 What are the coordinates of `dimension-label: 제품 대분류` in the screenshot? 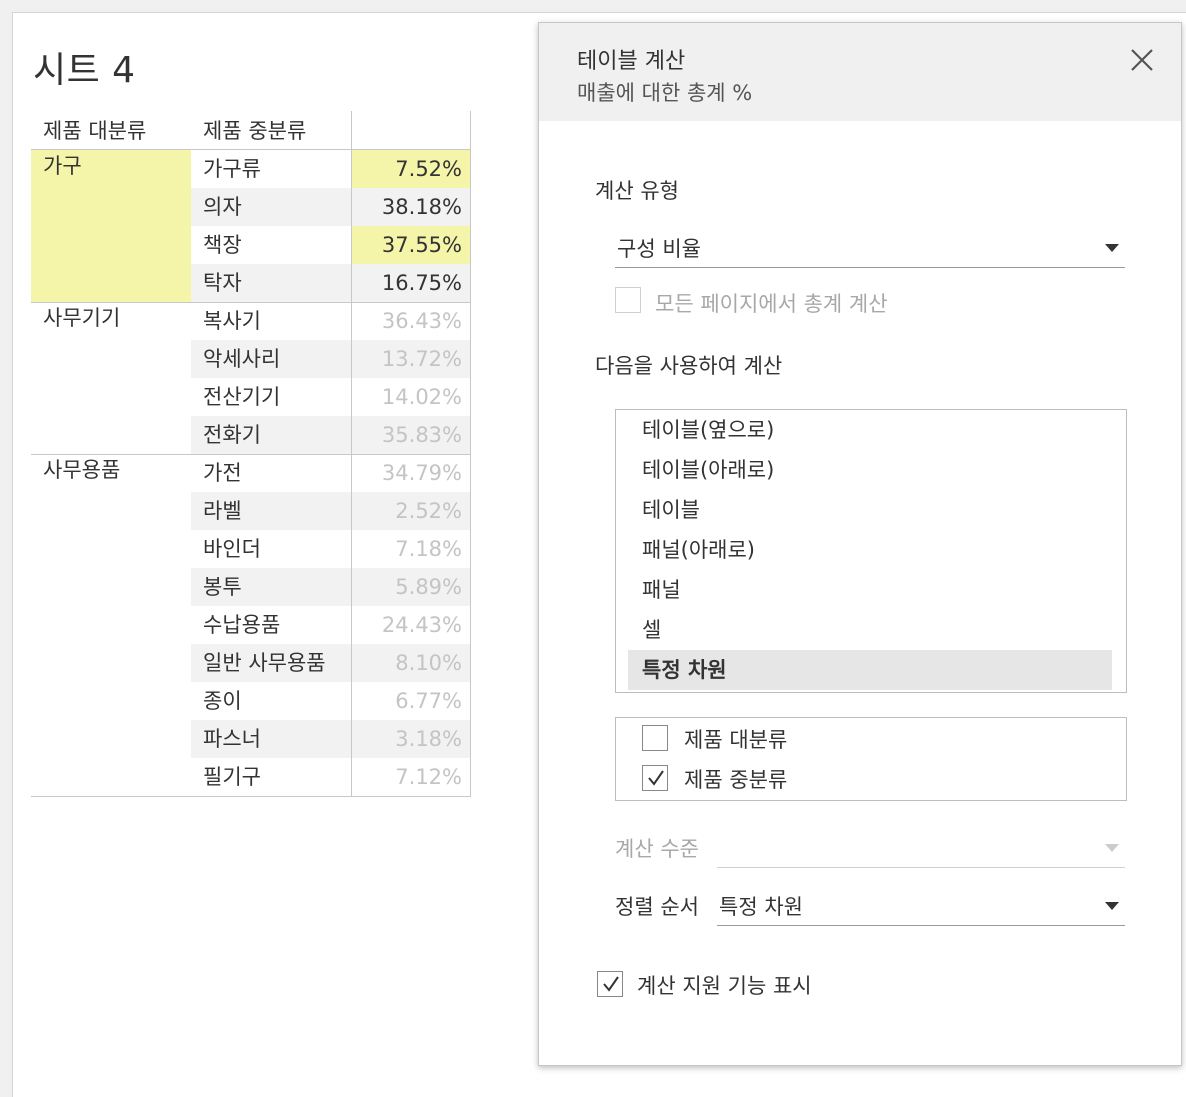 It's located at (736, 740).